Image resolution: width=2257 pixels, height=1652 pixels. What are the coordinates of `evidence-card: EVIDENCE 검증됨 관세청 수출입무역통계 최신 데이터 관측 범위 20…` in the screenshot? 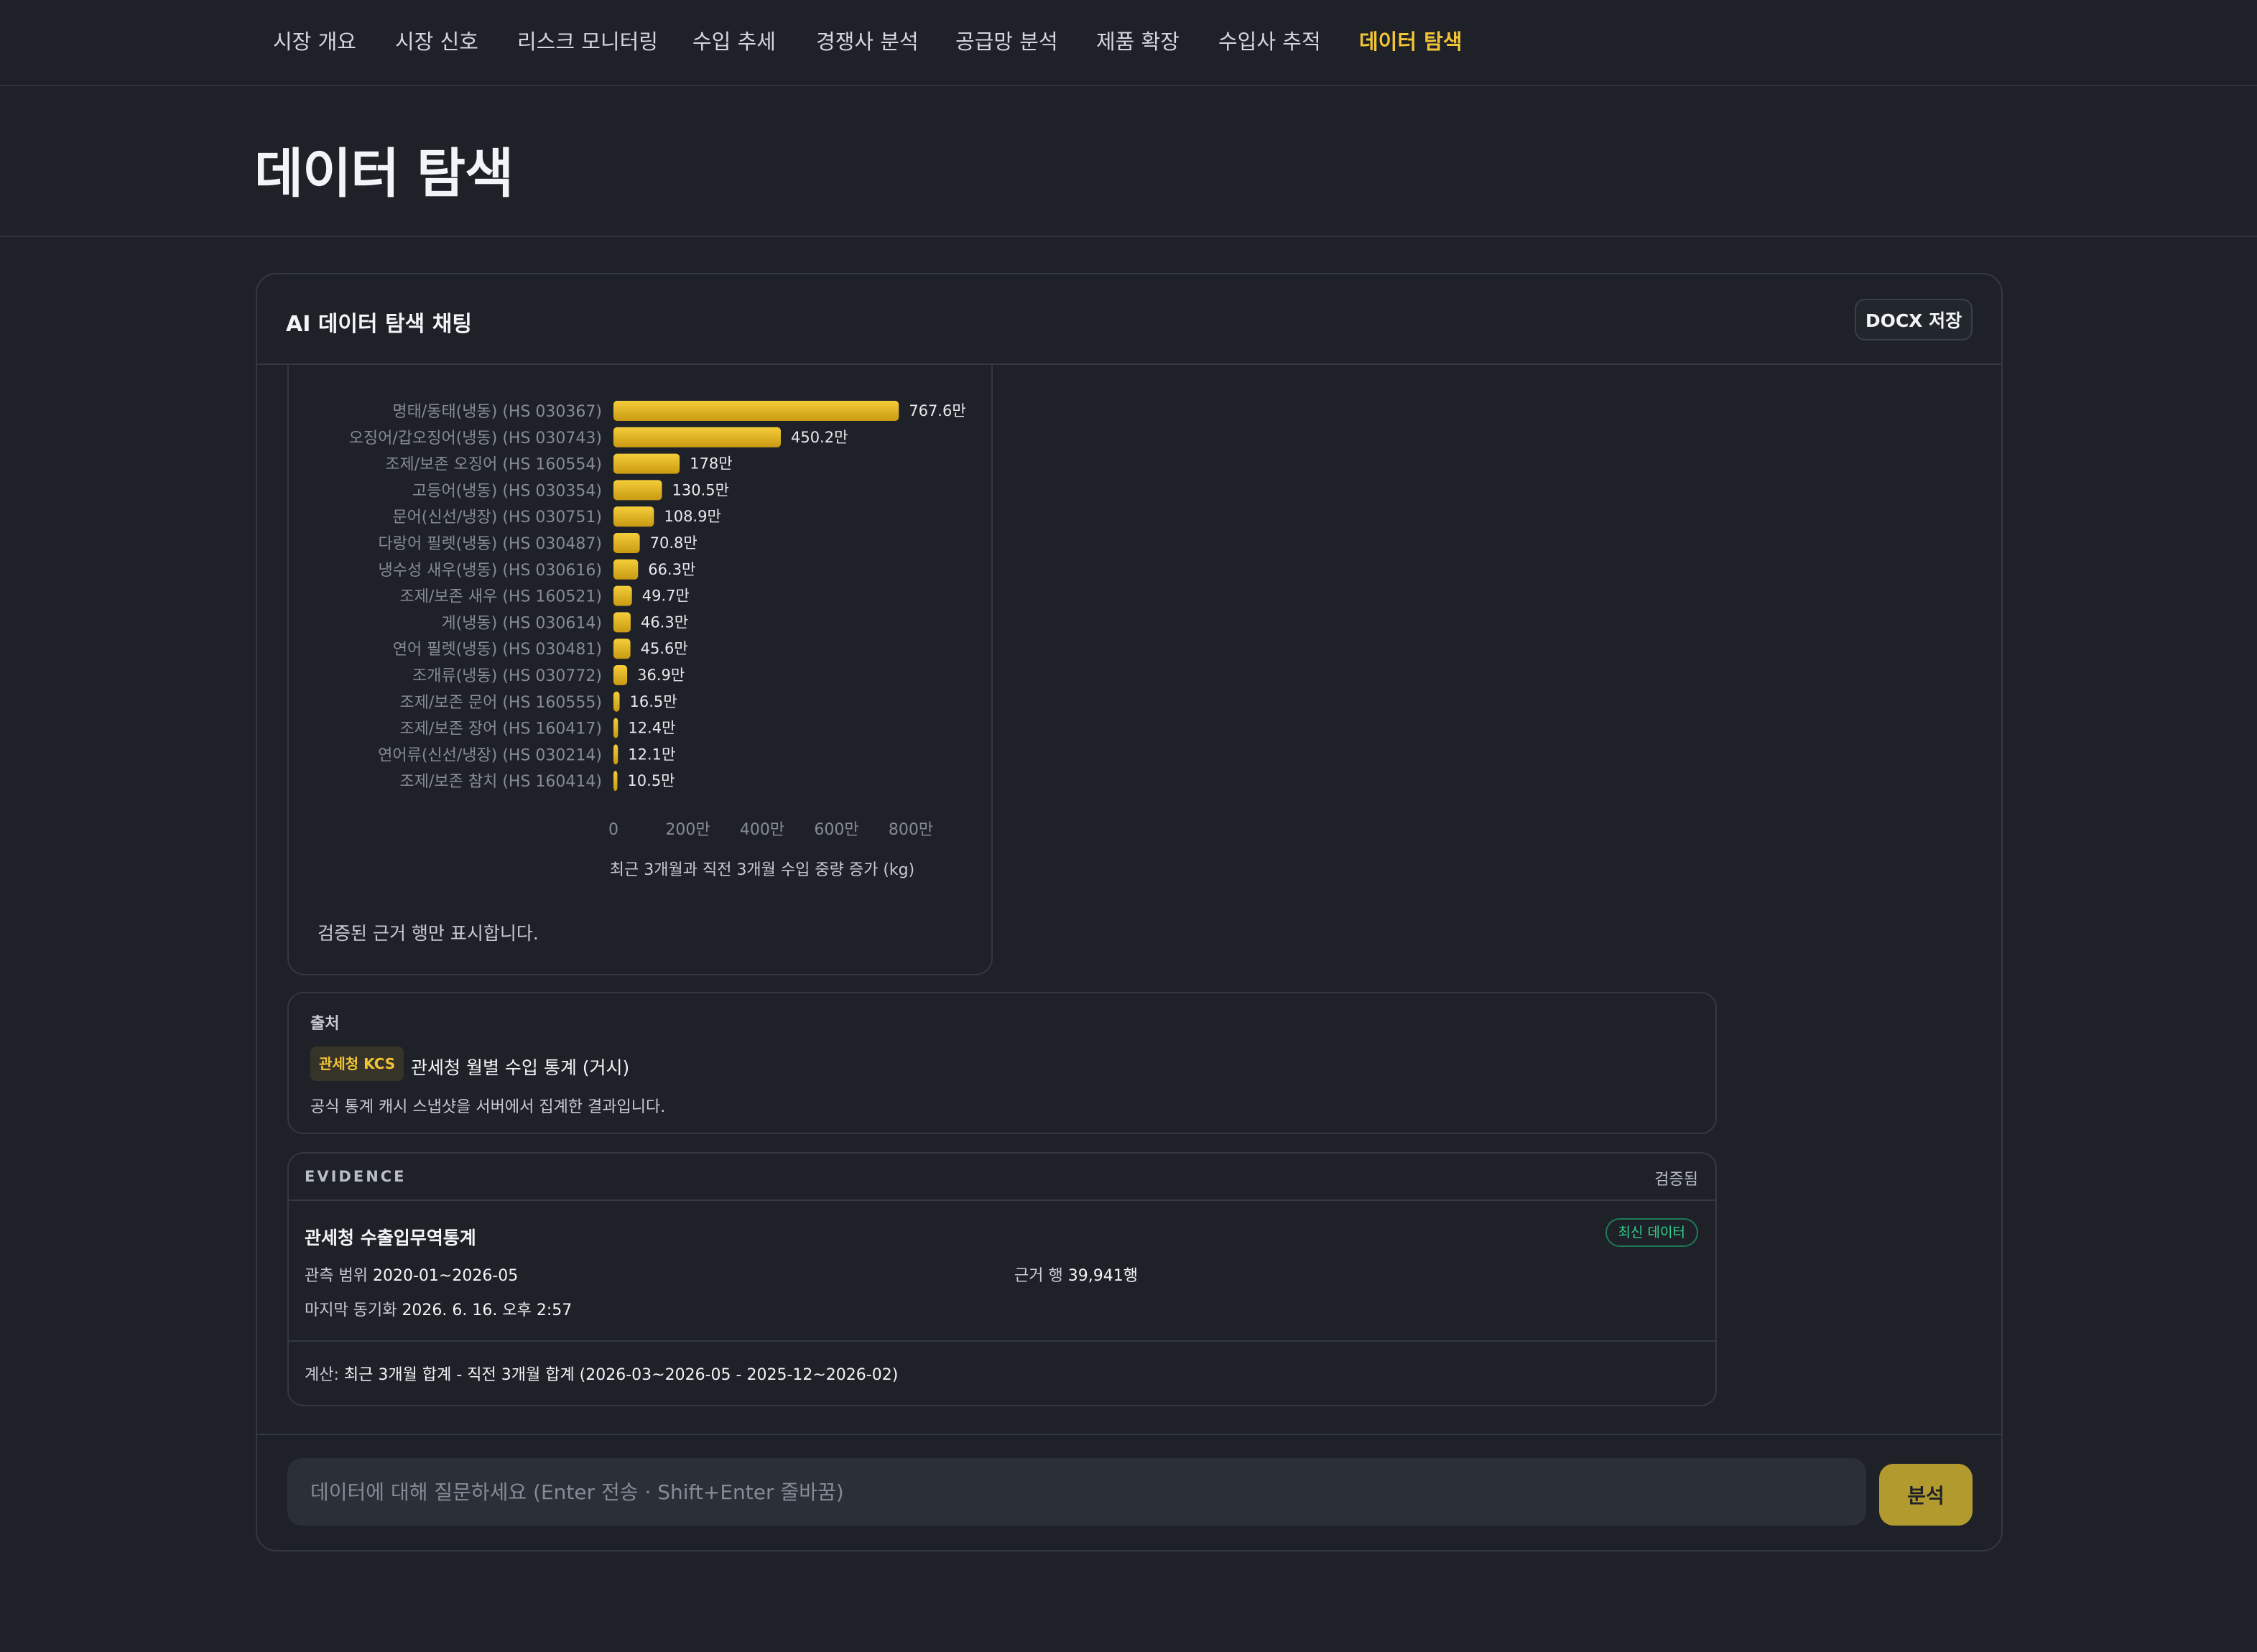 It's located at (1002, 1279).